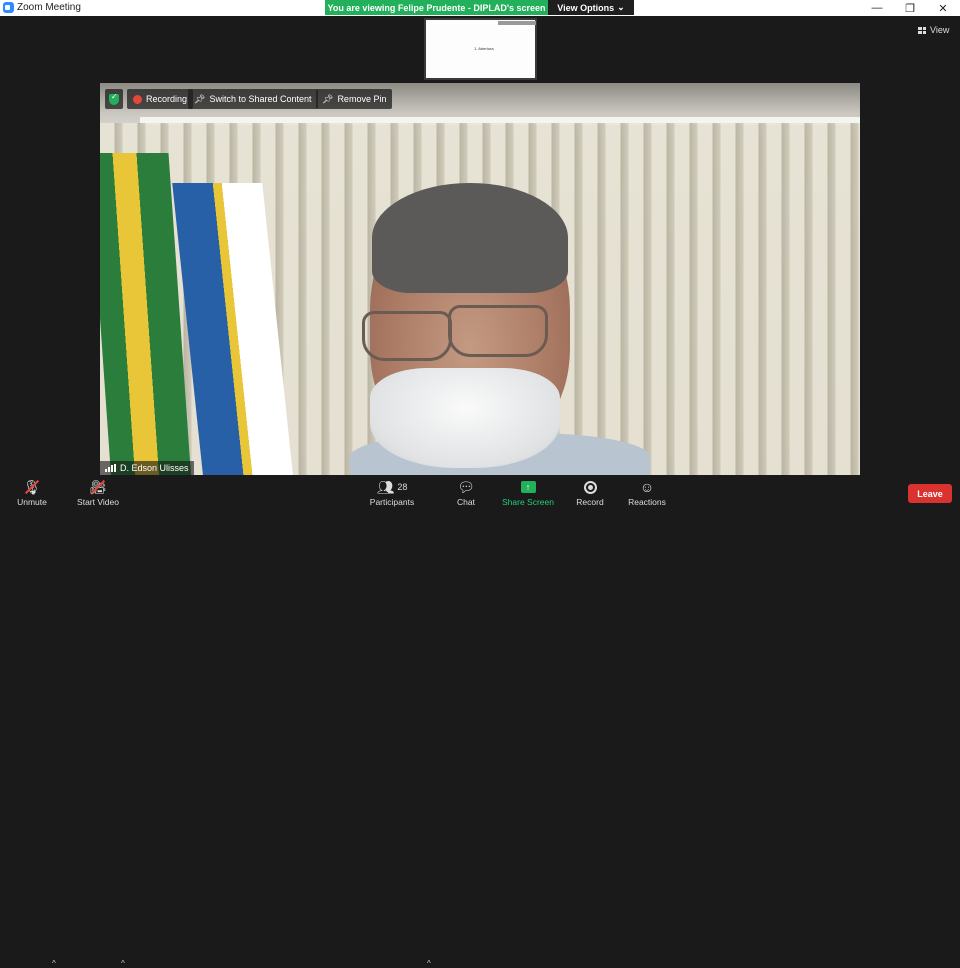 This screenshot has height=968, width=960. What do you see at coordinates (98, 487) in the screenshot?
I see `video-camera-off-icon: 🎥︎` at bounding box center [98, 487].